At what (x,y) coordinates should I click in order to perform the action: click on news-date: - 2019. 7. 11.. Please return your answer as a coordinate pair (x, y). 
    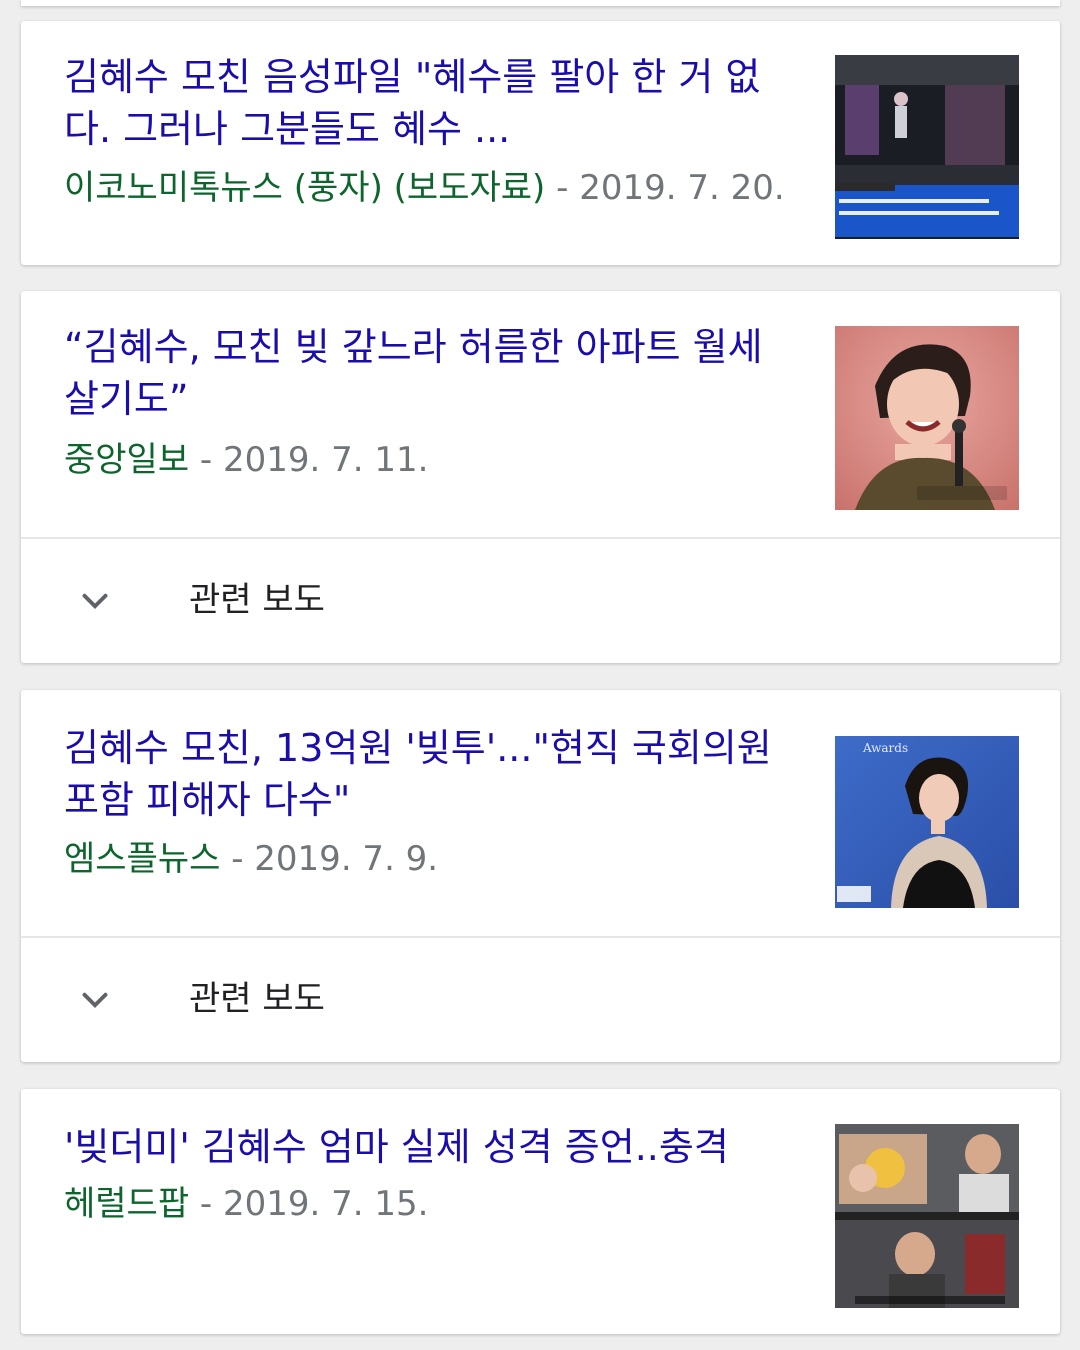
    Looking at the image, I should click on (309, 460).